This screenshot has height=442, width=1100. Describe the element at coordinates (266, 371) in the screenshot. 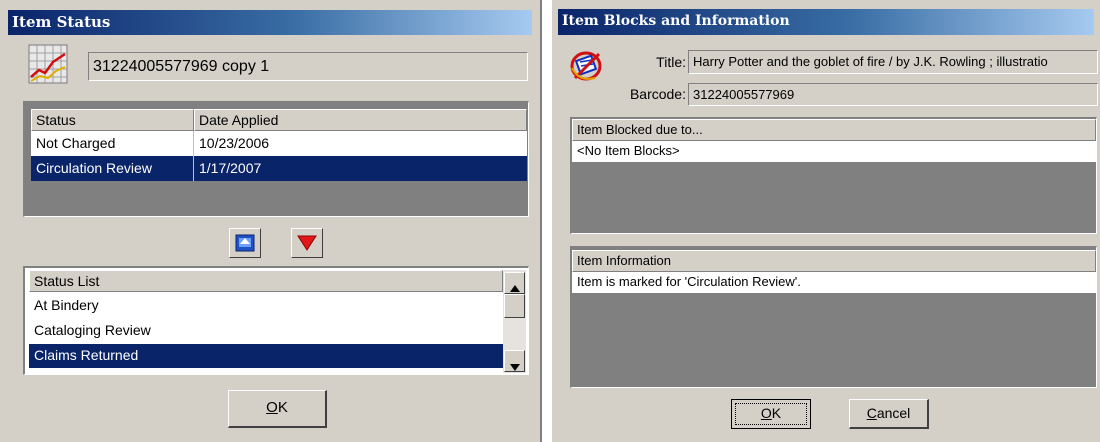

I see `list-item: Damaged` at that location.